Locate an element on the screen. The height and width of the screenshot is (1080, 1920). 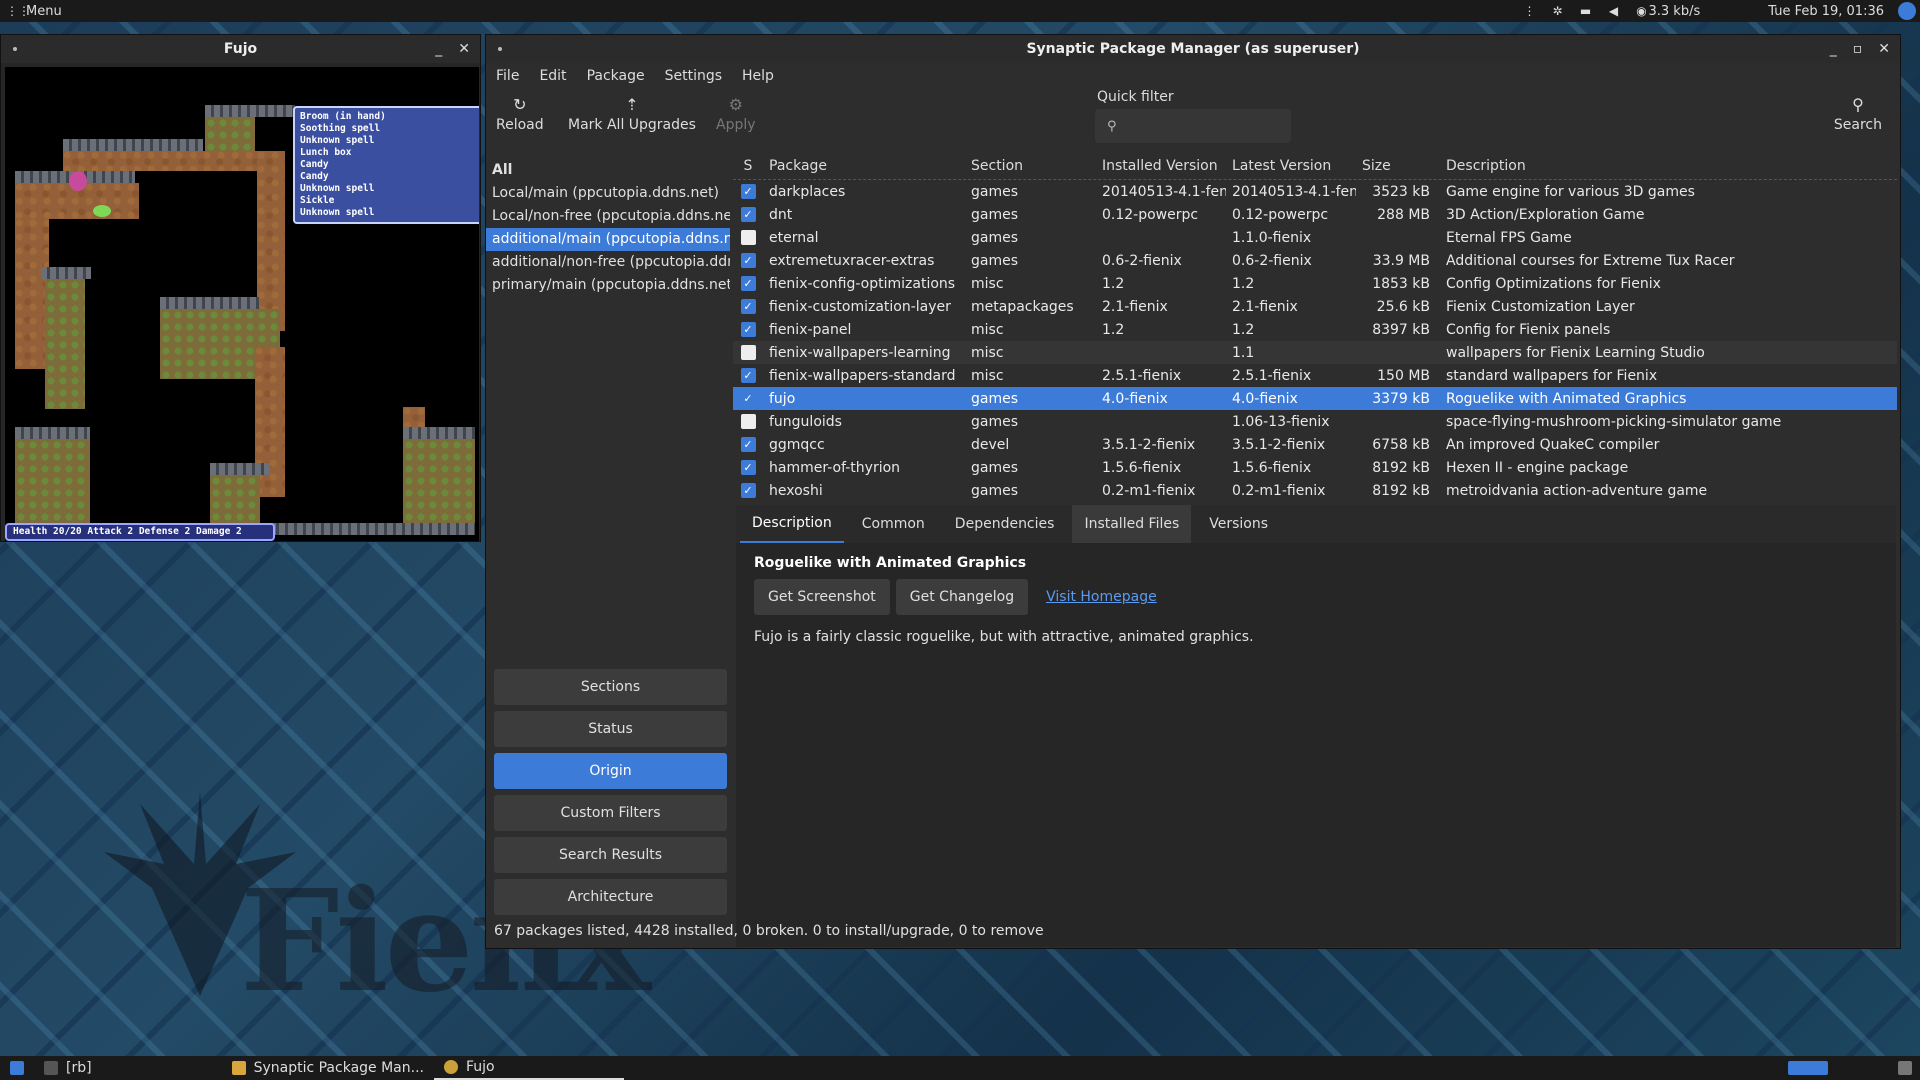
inventory-item: Soothing spell is located at coordinates (387, 129).